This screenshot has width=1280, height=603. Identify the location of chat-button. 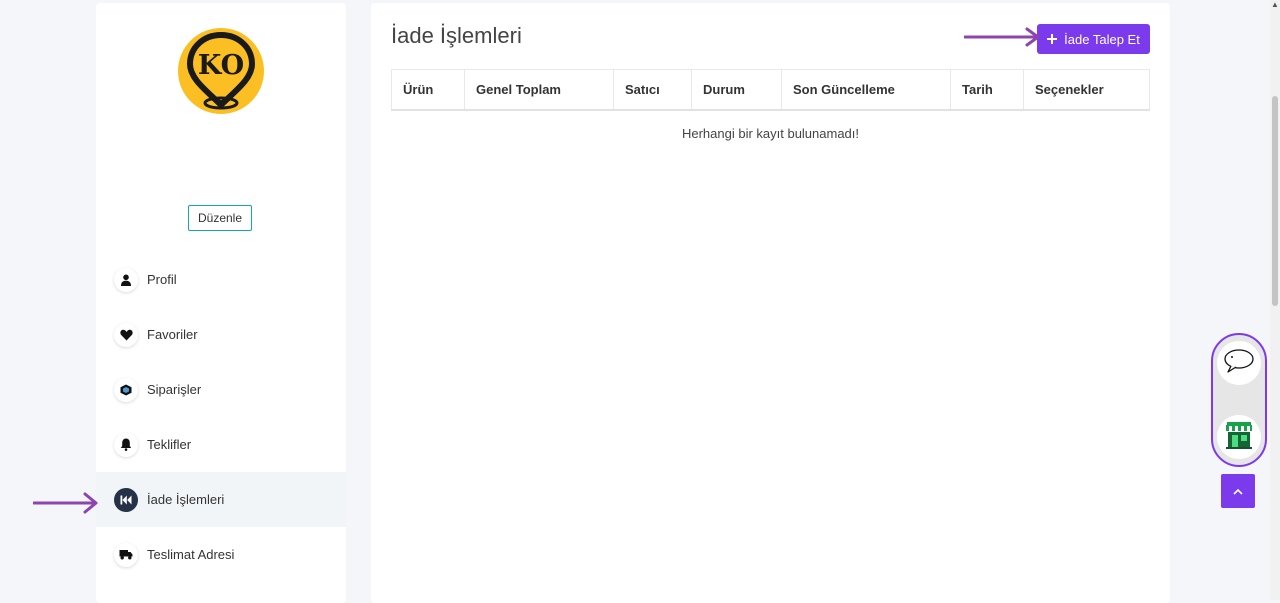
(1239, 363).